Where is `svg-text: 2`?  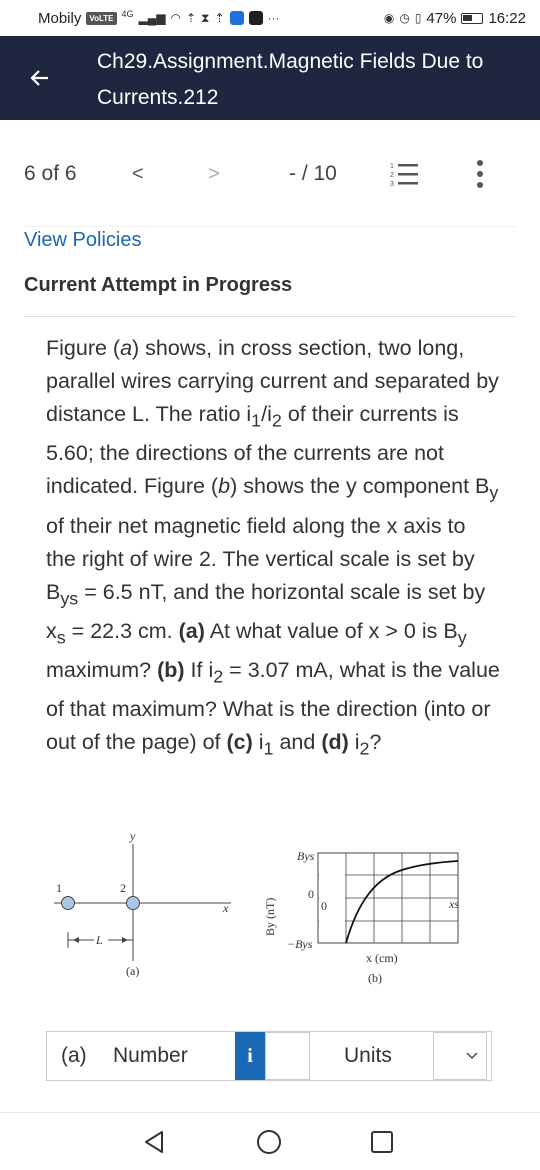 svg-text: 2 is located at coordinates (392, 175).